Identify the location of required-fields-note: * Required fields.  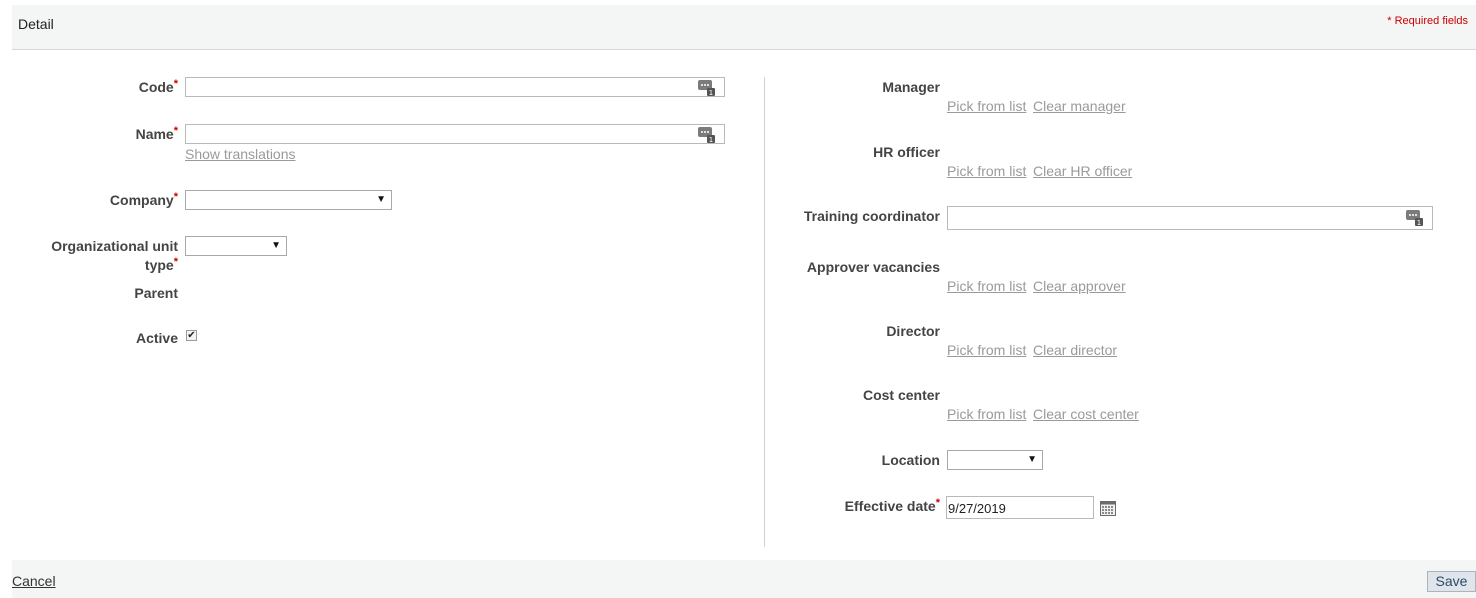
(1427, 21).